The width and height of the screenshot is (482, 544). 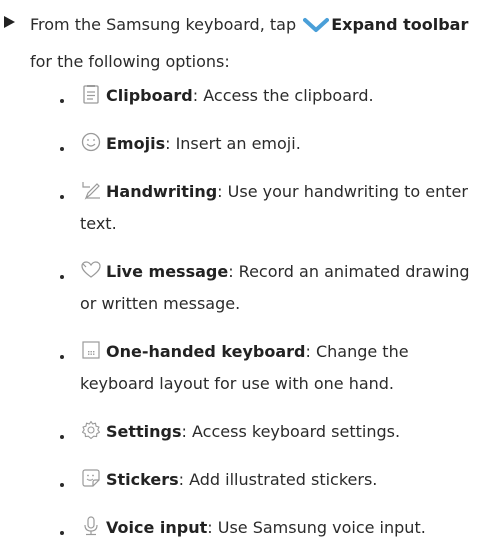 I want to click on option-desc: : Access keyboard settings., so click(x=291, y=431).